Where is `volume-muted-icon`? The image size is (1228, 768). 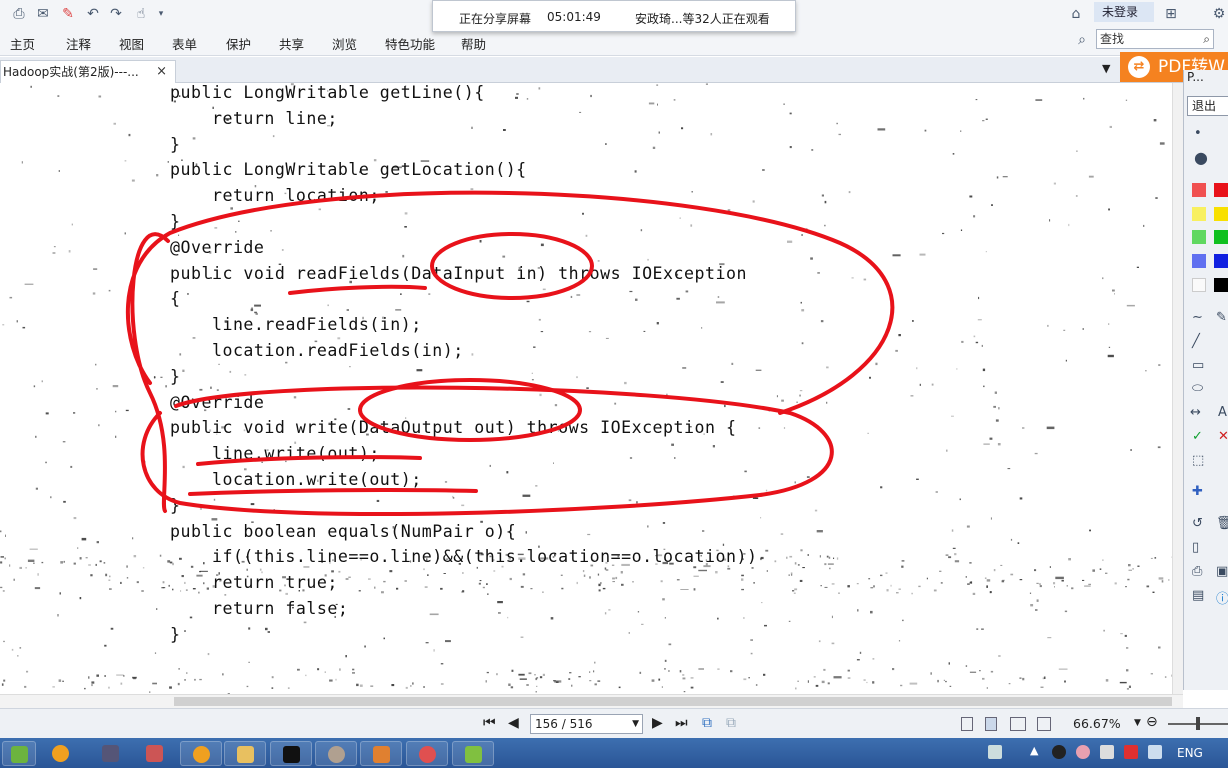 volume-muted-icon is located at coordinates (1131, 752).